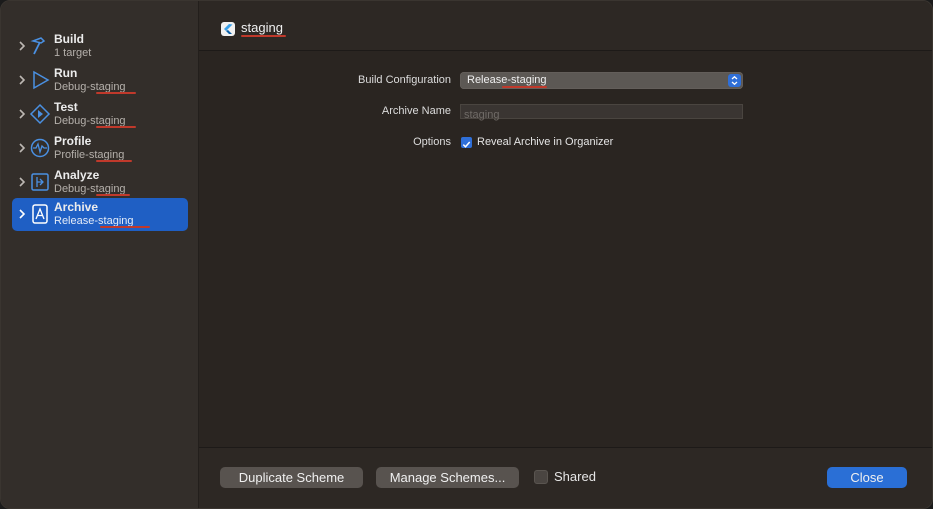 This screenshot has height=509, width=933. What do you see at coordinates (100, 46) in the screenshot?
I see `sidebar-item-build: Build 1 target` at bounding box center [100, 46].